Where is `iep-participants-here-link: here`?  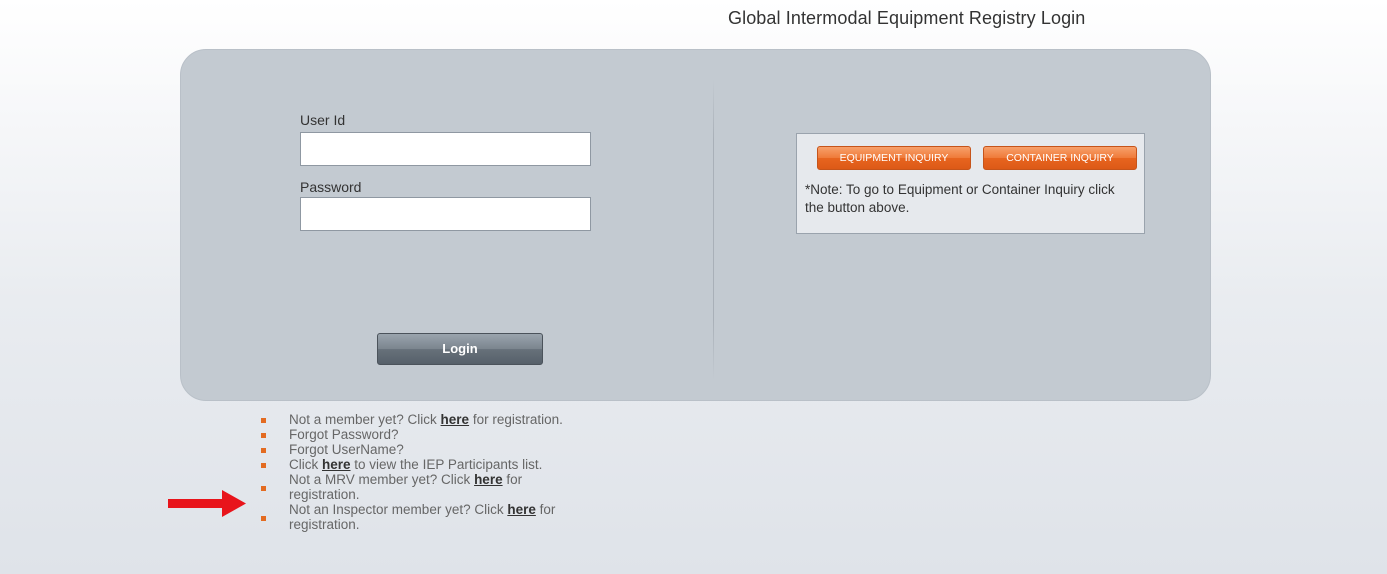
iep-participants-here-link: here is located at coordinates (336, 464).